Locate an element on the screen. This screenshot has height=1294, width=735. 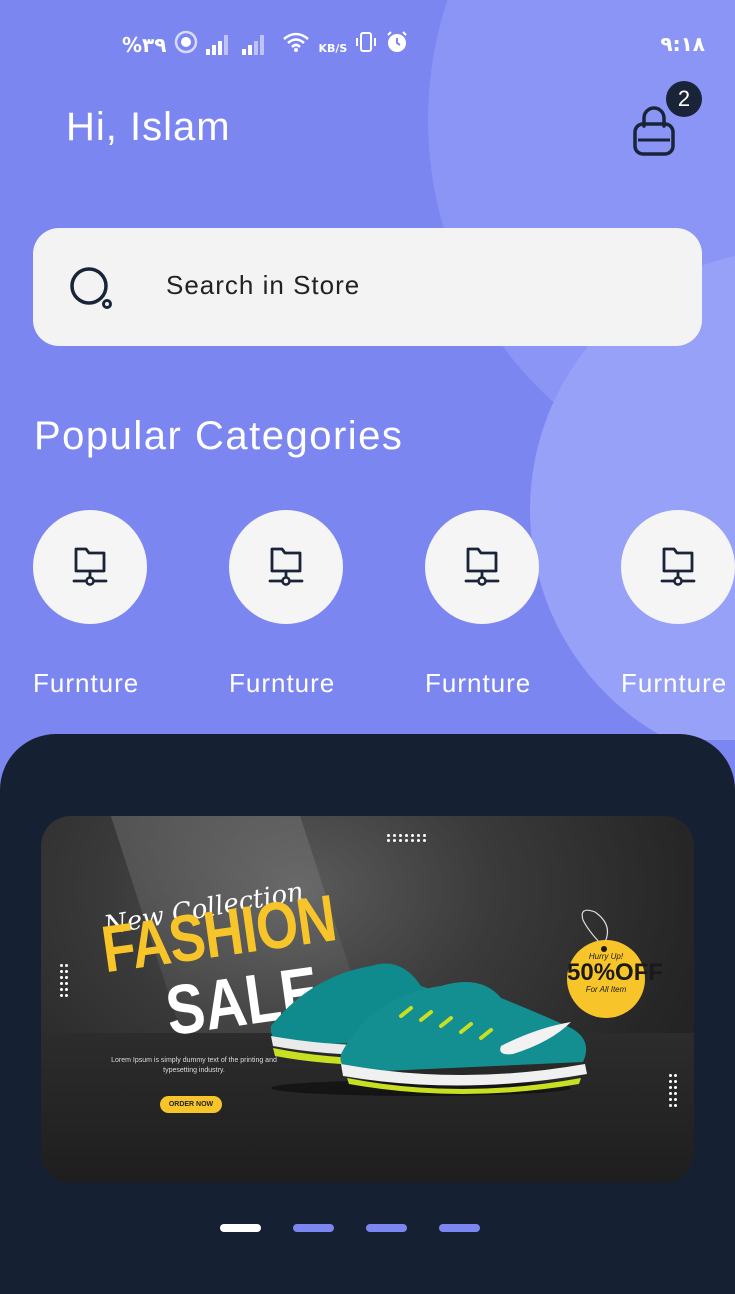
carousel-dot-active is located at coordinates (240, 1228).